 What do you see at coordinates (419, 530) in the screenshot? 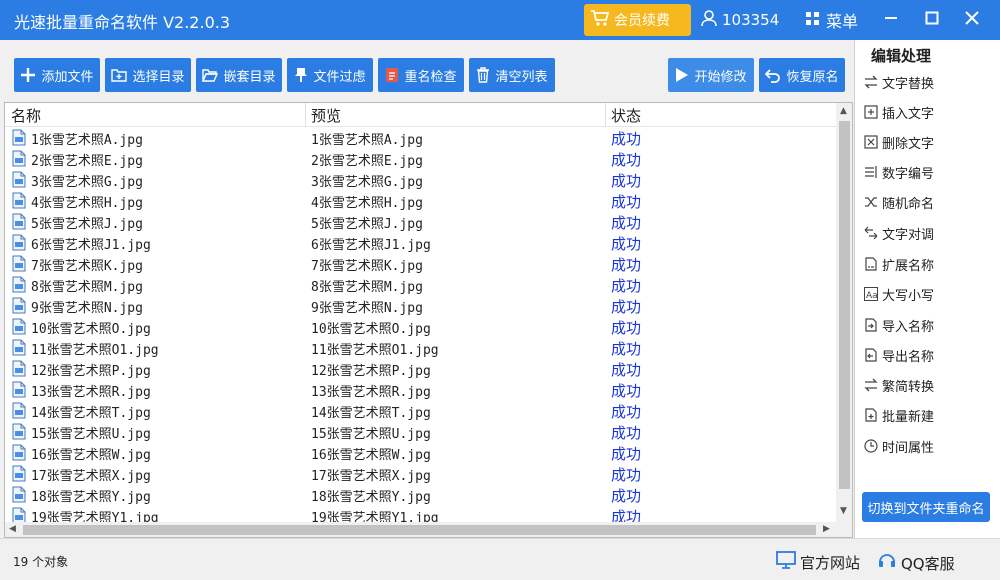
I see `horizontal-scroll-thumb` at bounding box center [419, 530].